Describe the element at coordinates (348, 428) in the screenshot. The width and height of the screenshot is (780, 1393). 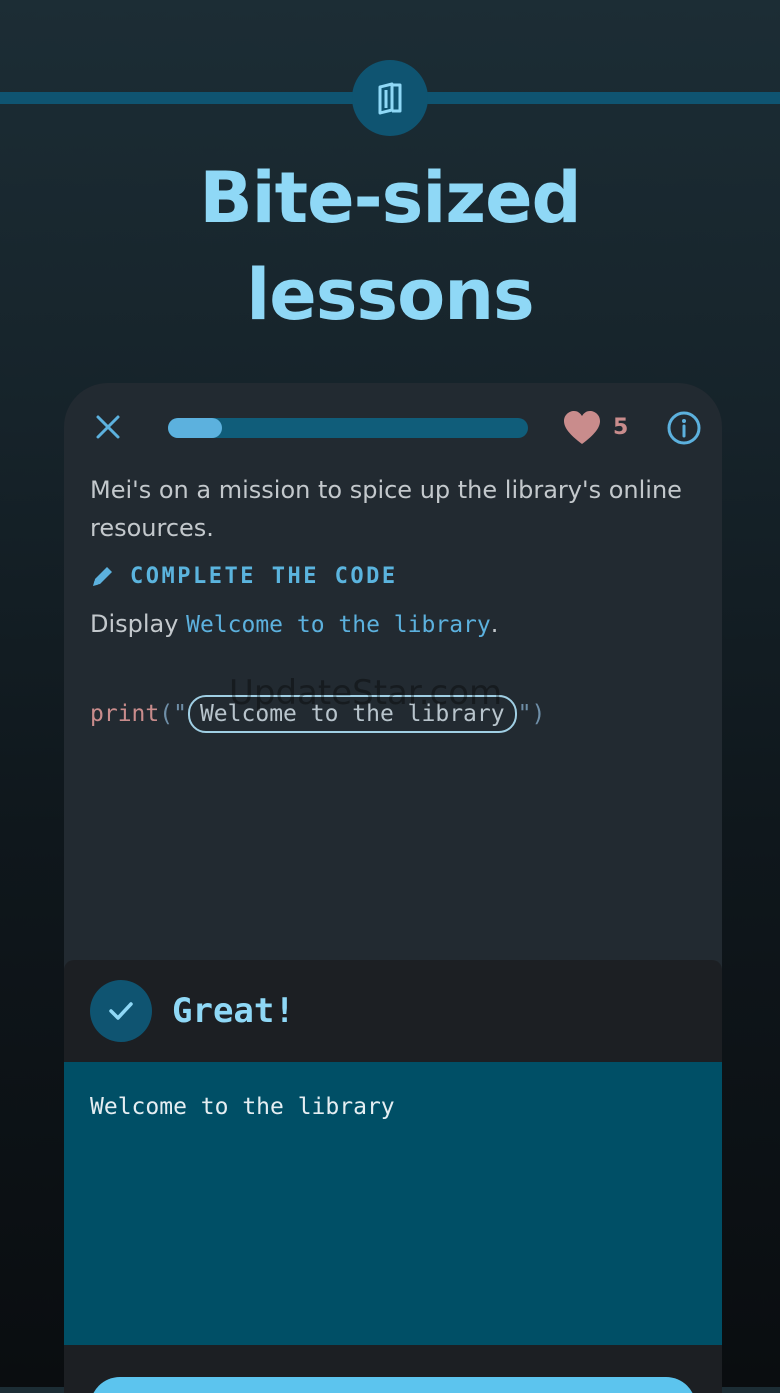
I see `lesson-progress-bar` at that location.